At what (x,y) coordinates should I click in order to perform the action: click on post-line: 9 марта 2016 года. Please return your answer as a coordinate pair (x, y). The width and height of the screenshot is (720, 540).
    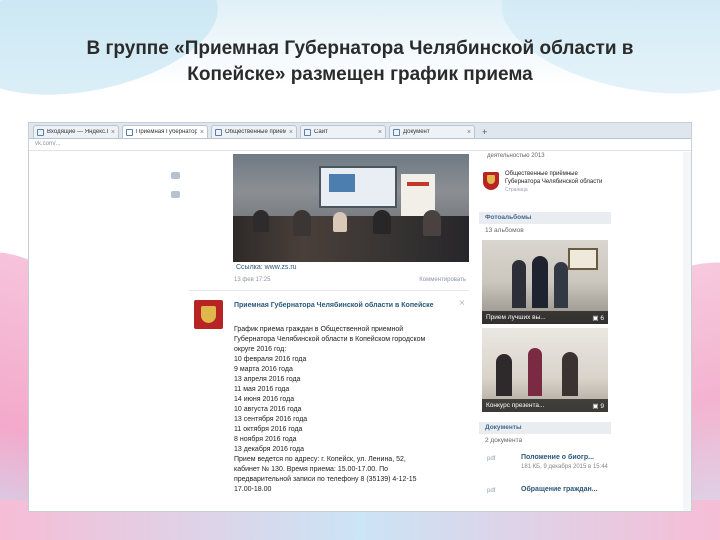
    Looking at the image, I should click on (263, 369).